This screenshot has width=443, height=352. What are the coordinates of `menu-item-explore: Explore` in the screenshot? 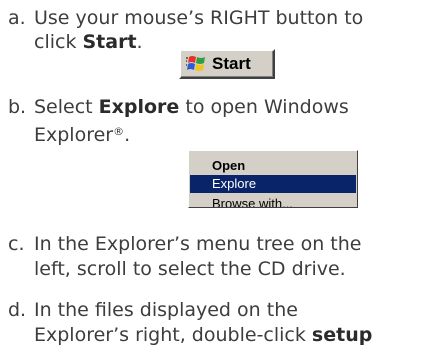 It's located at (273, 184).